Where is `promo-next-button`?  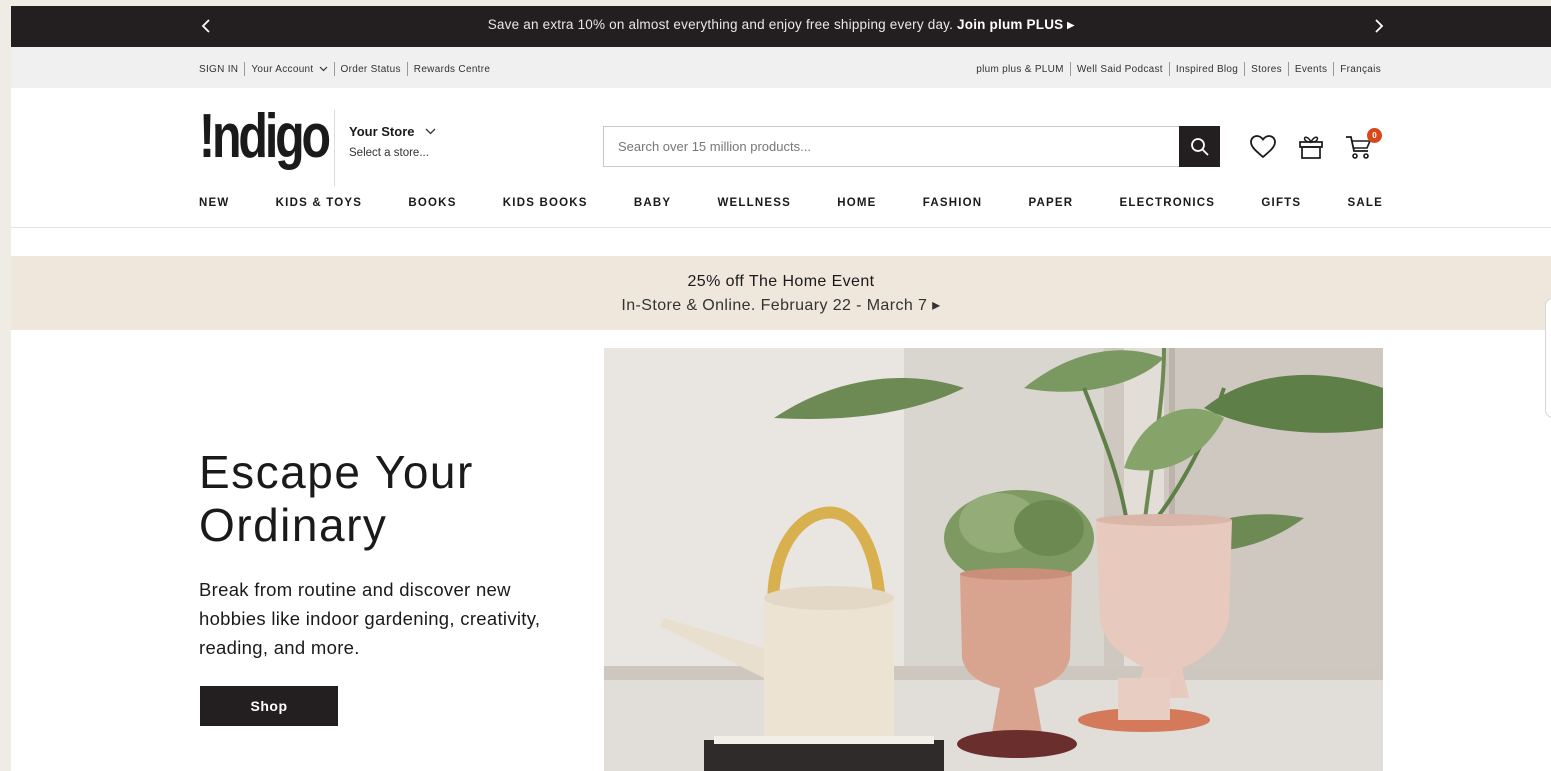
promo-next-button is located at coordinates (1378, 26).